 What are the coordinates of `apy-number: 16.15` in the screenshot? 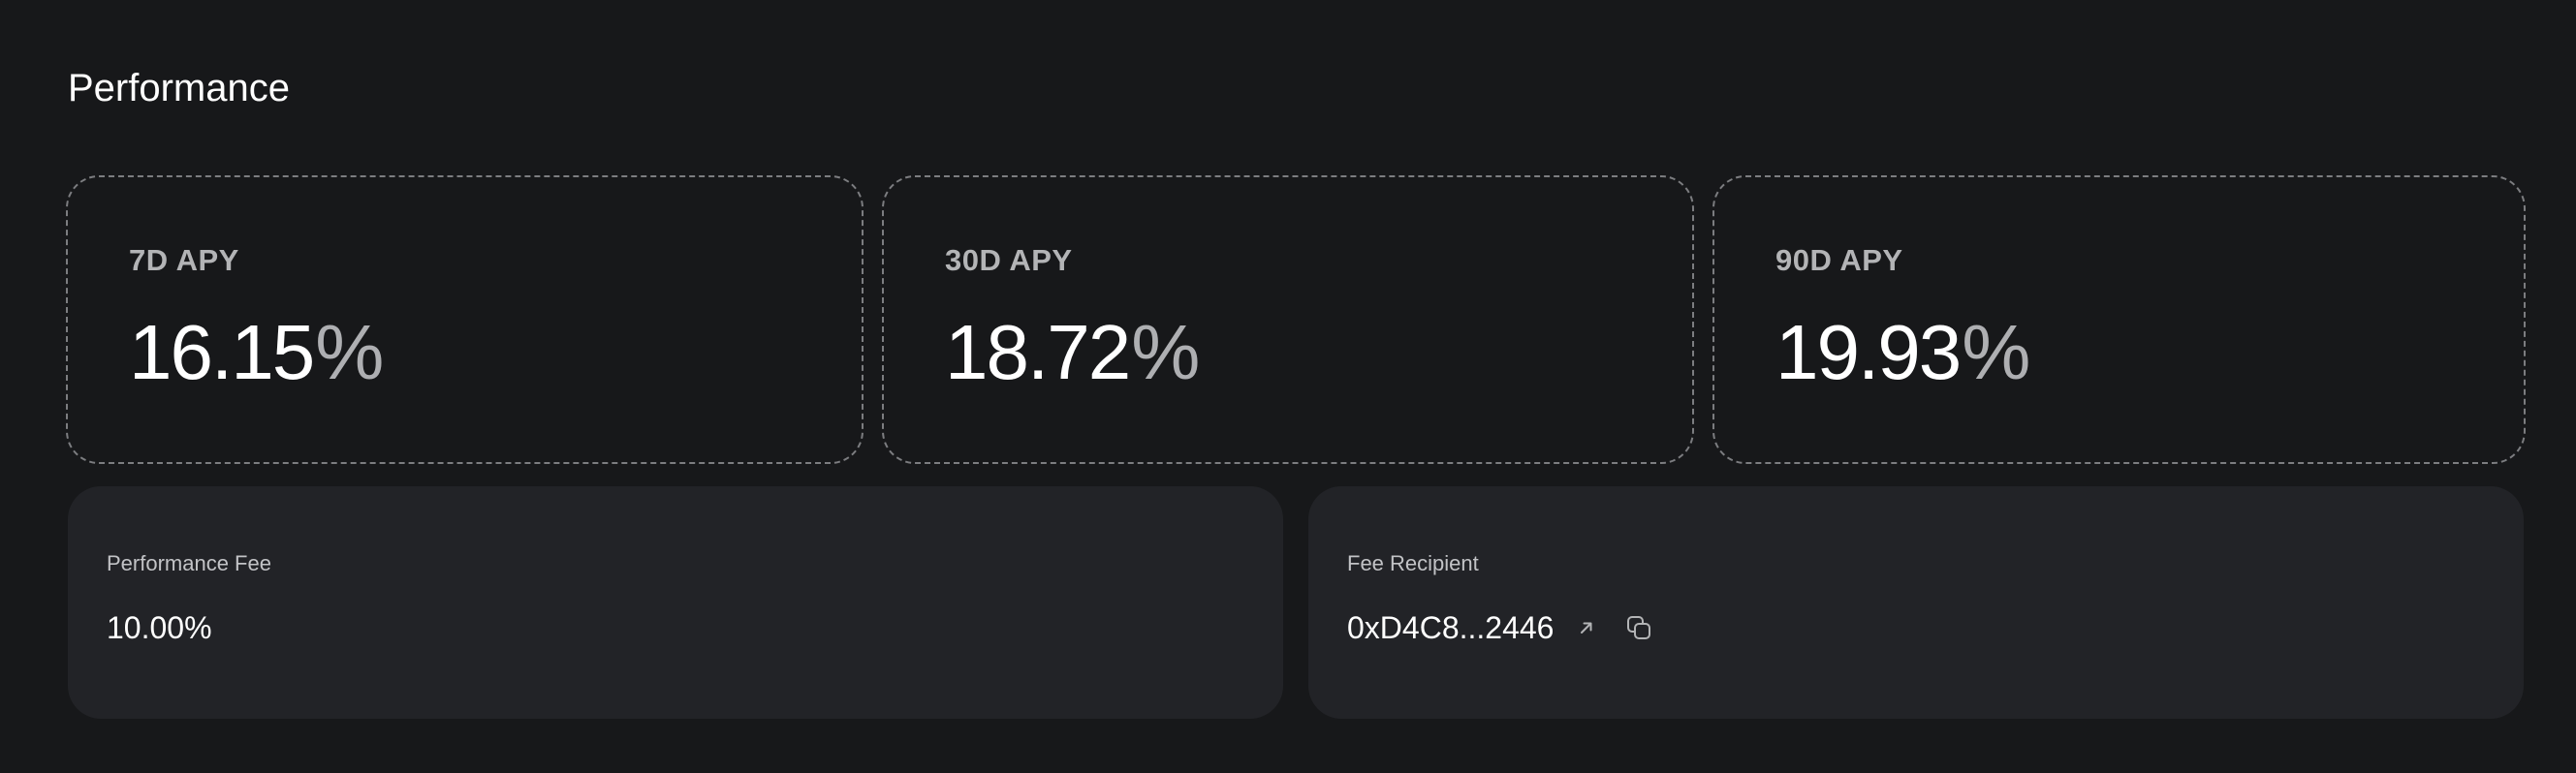 It's located at (222, 352).